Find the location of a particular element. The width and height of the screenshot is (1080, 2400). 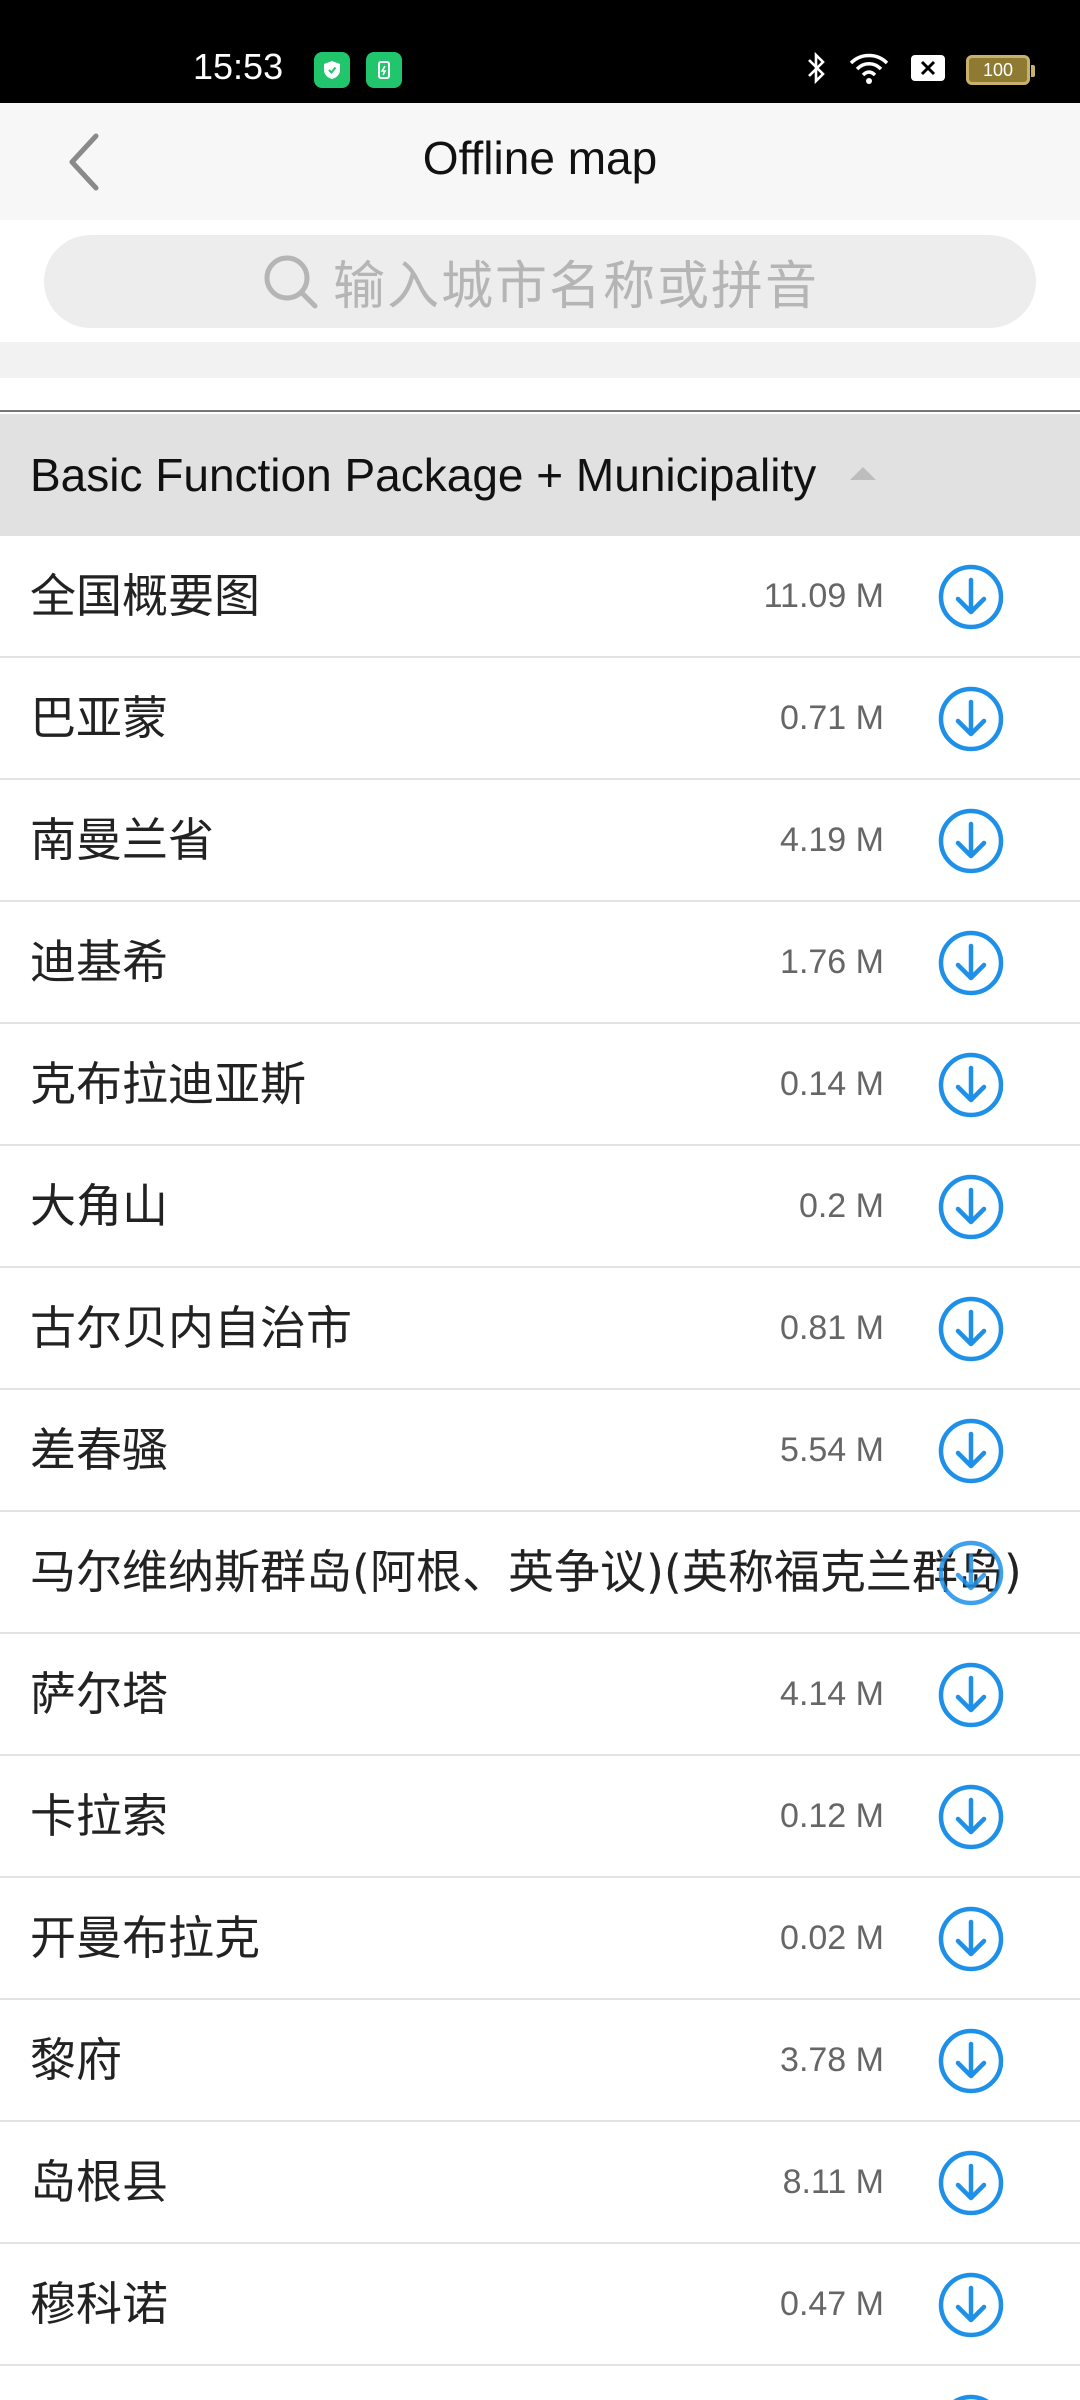

wifi-icon is located at coordinates (869, 70).